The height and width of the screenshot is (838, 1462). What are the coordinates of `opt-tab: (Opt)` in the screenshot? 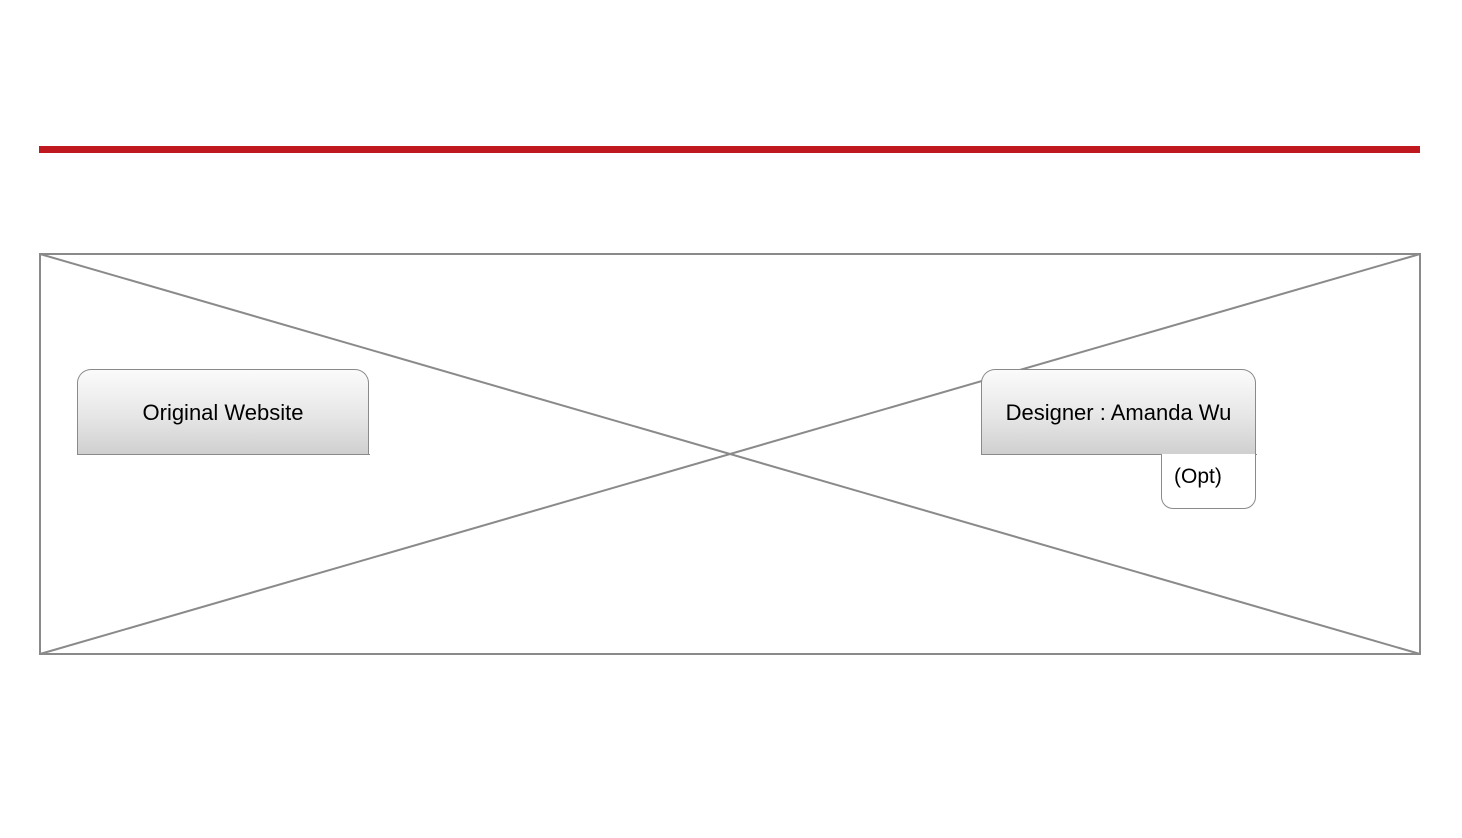 It's located at (1208, 481).